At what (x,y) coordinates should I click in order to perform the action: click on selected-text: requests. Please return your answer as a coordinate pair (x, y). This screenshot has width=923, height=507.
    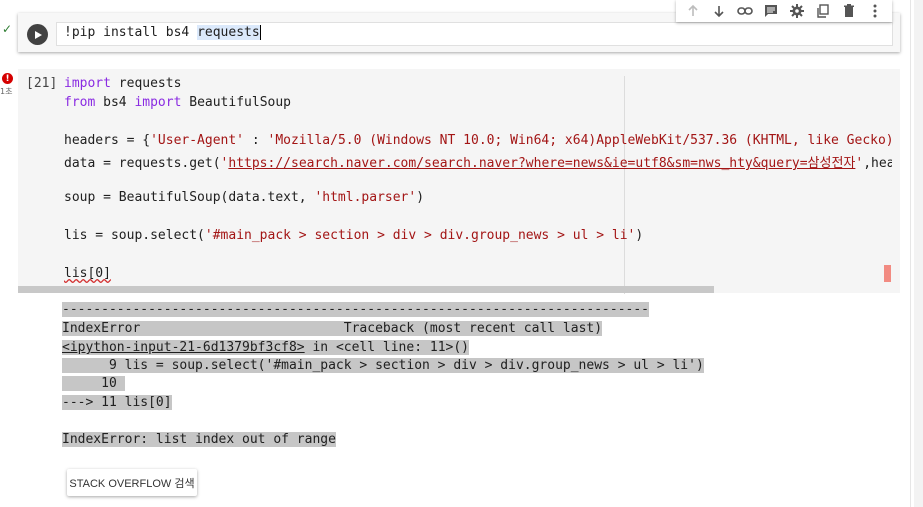
    Looking at the image, I should click on (228, 32).